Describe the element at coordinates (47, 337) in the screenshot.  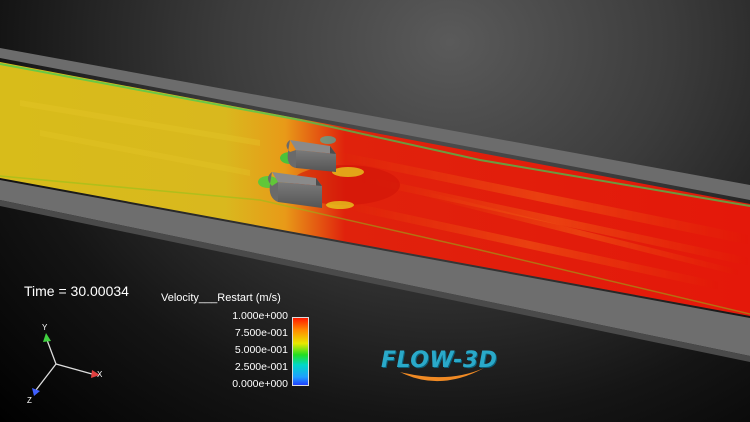
I see `y-axis-arrow` at that location.